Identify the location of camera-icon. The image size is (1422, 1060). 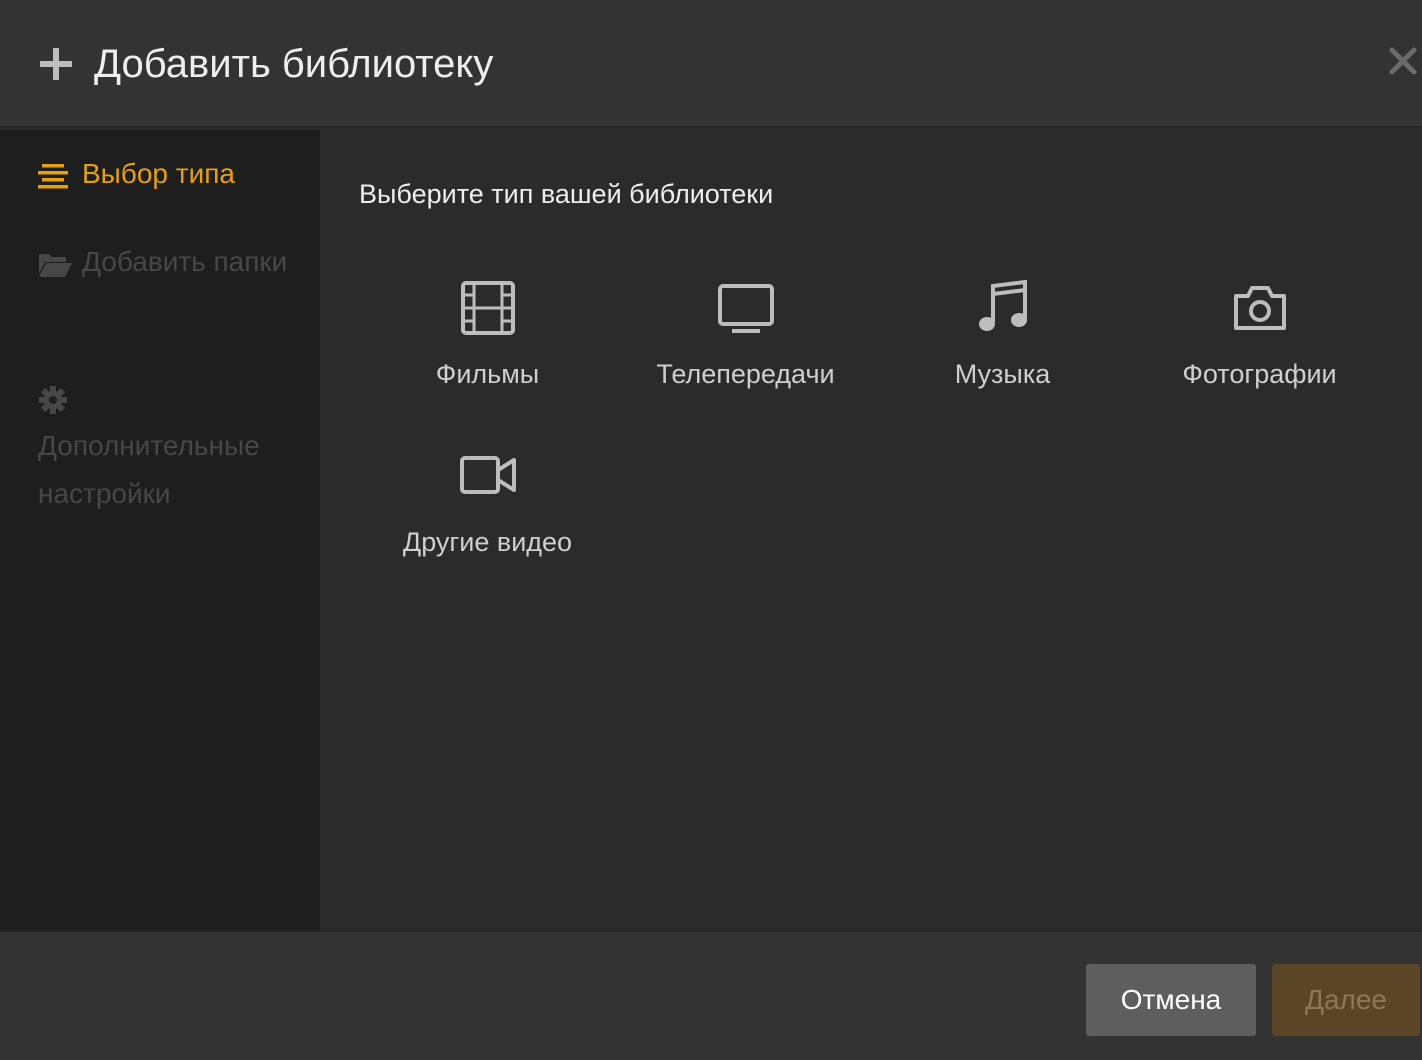
(1259, 308).